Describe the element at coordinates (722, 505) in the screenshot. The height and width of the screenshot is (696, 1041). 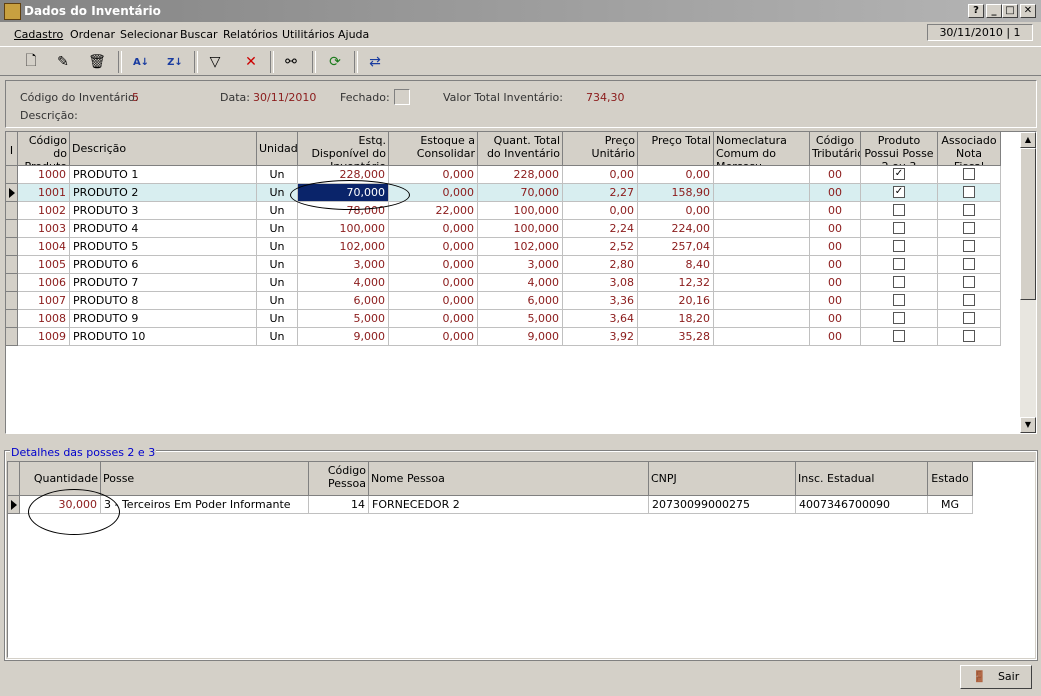
I see `detail-cell-col4: 20730099000275` at that location.